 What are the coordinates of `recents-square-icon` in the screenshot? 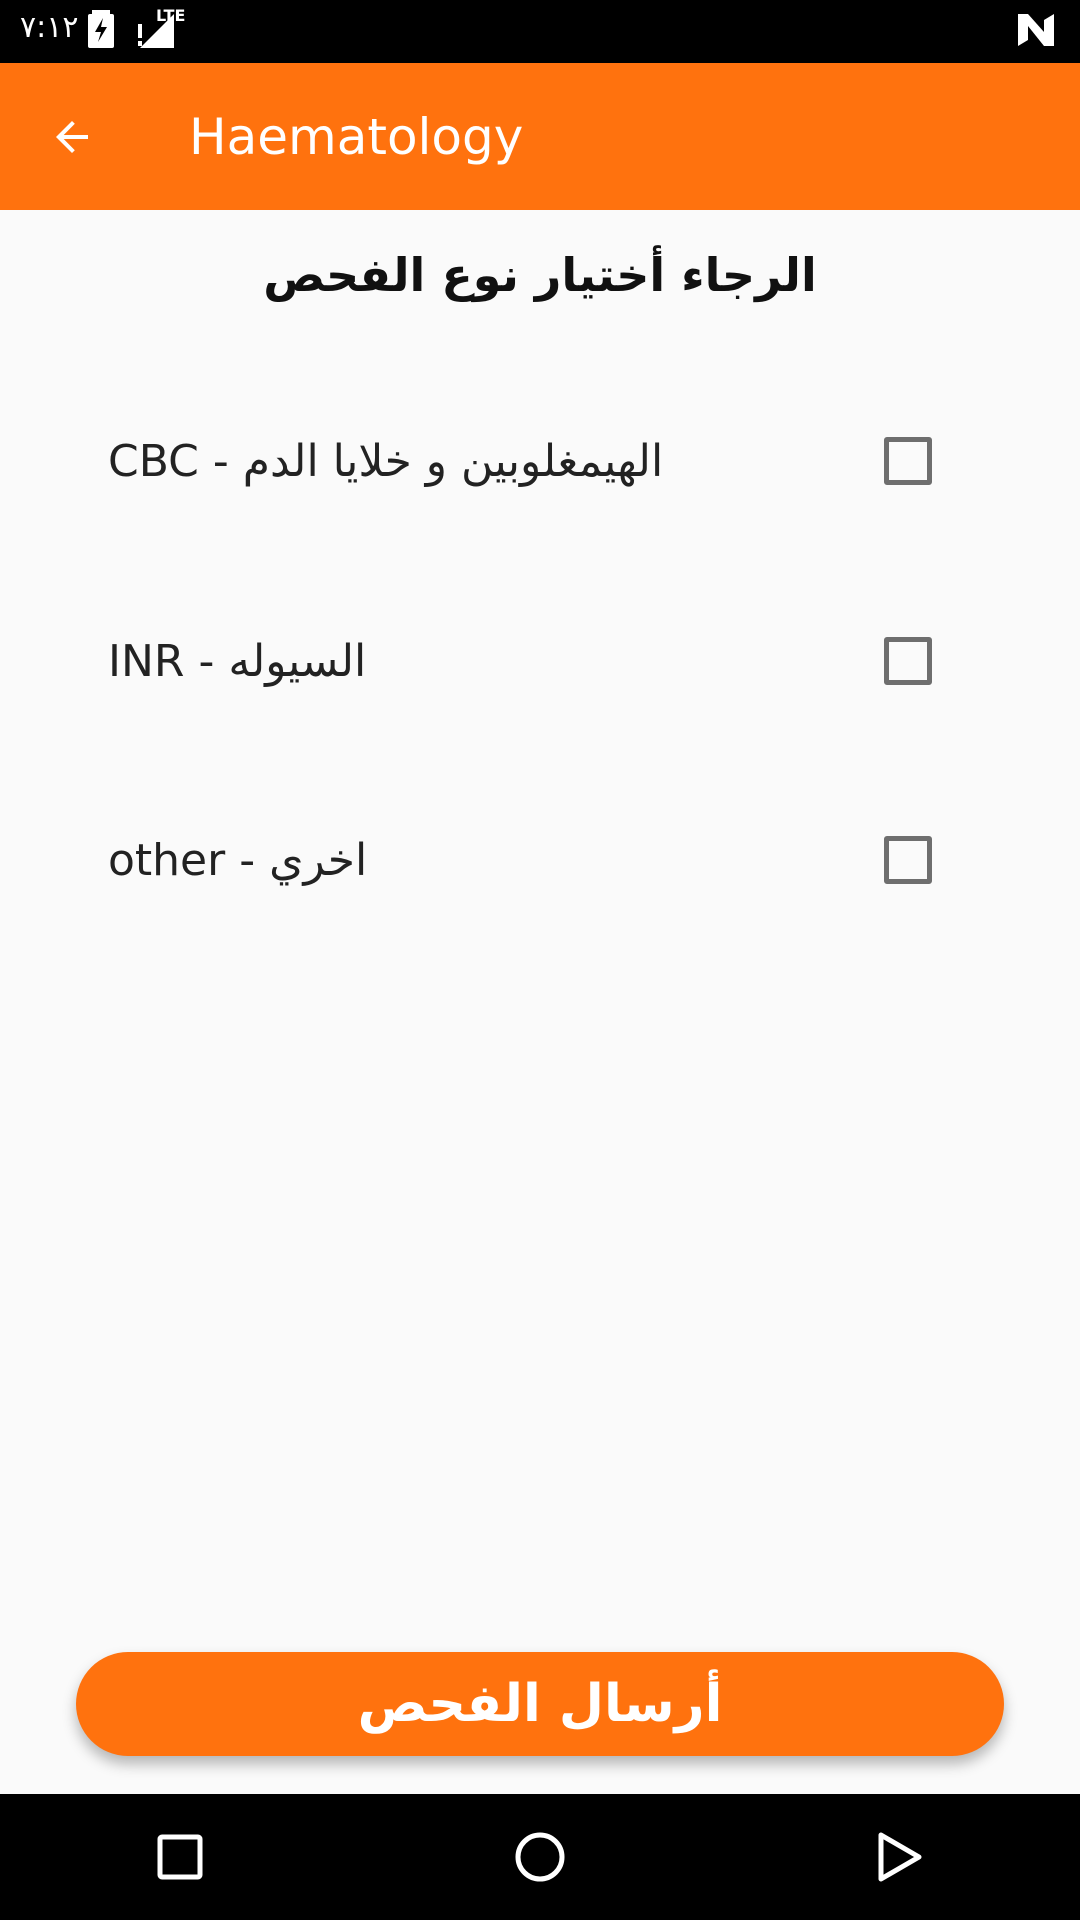 It's located at (180, 1857).